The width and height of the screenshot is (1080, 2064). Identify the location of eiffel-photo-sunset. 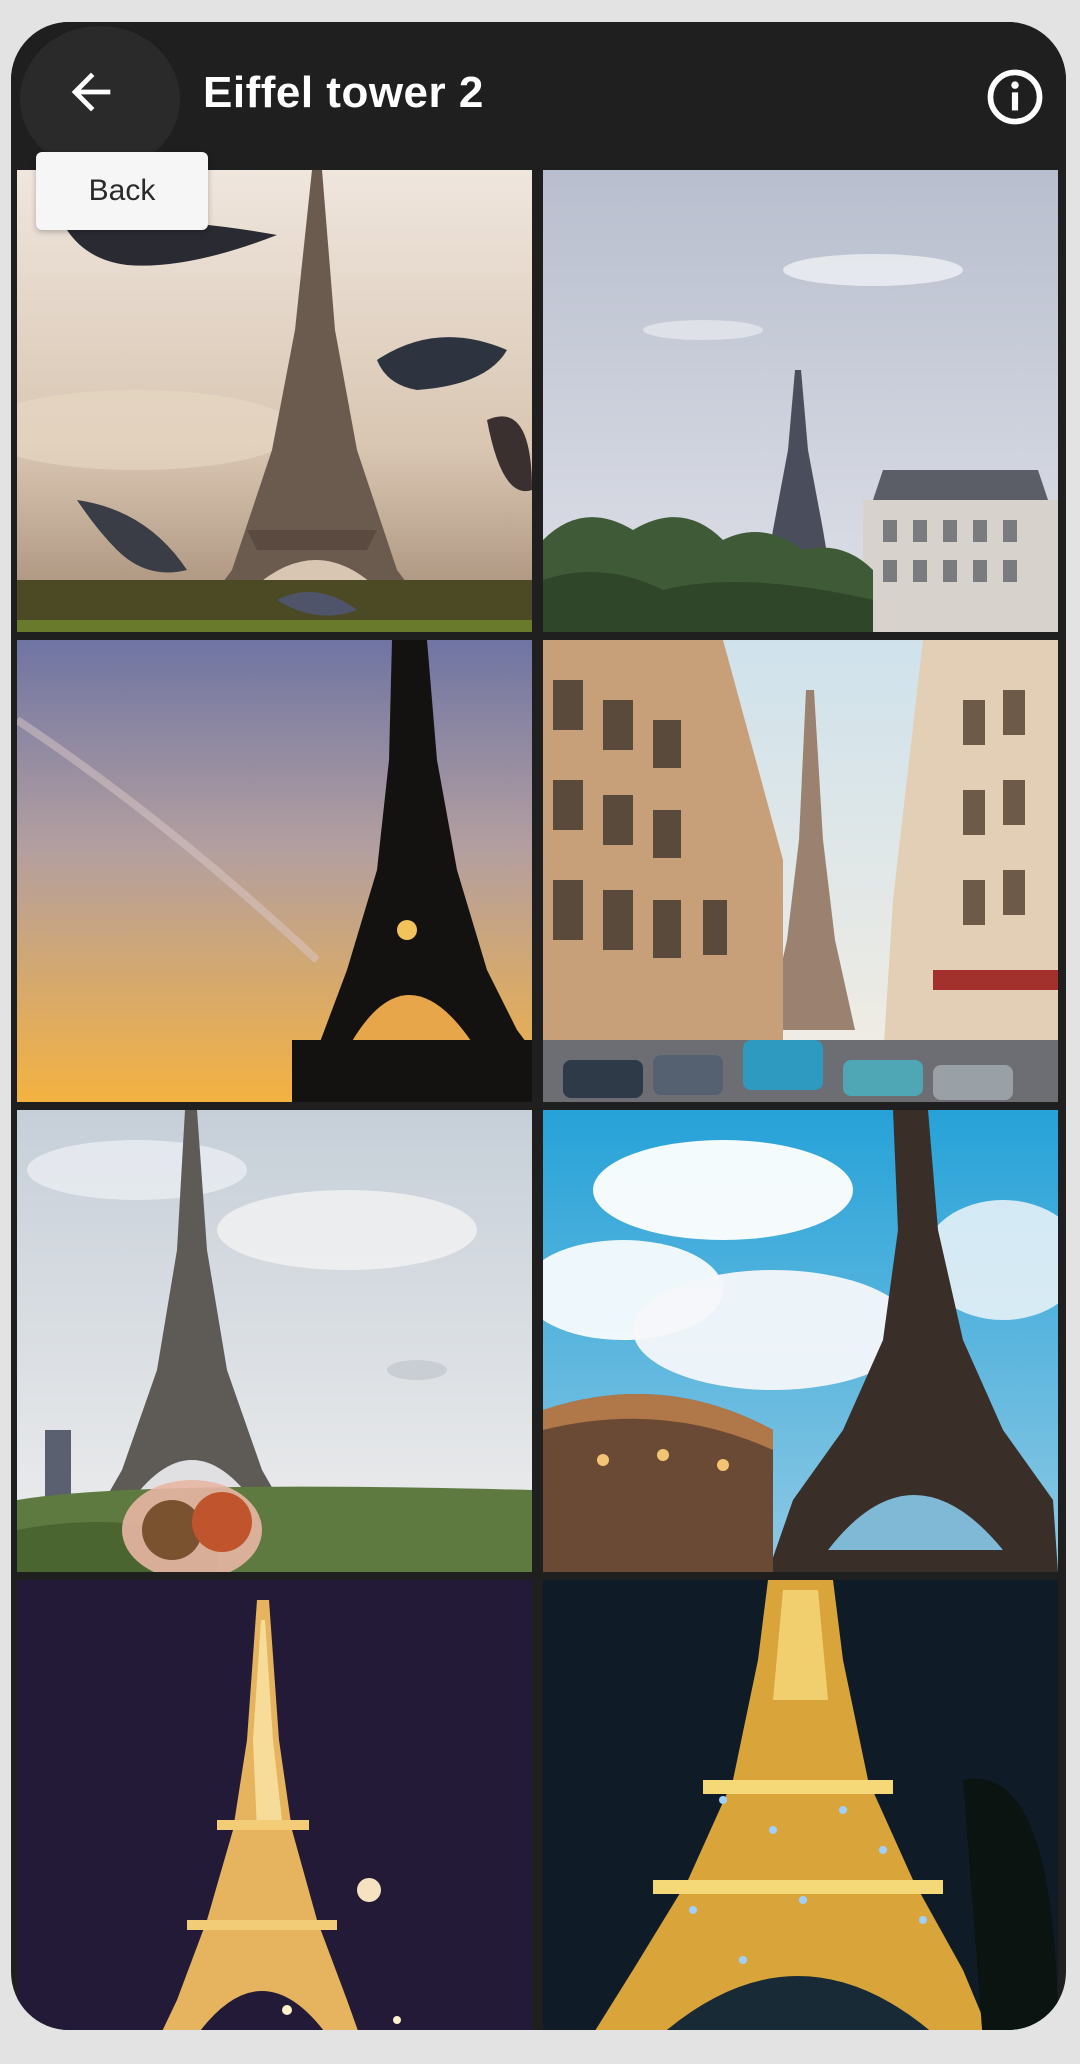
(274, 871).